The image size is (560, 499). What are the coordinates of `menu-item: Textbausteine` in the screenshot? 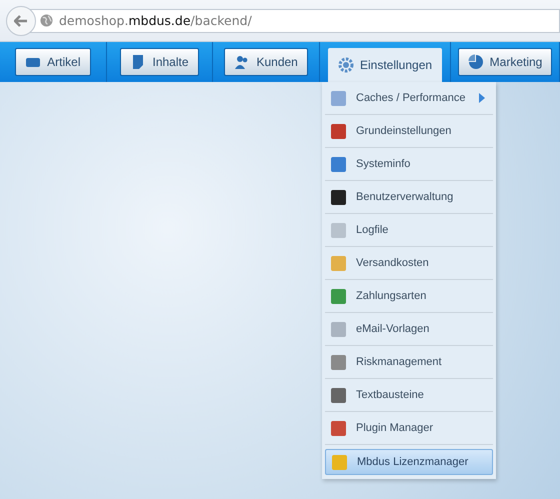 It's located at (409, 395).